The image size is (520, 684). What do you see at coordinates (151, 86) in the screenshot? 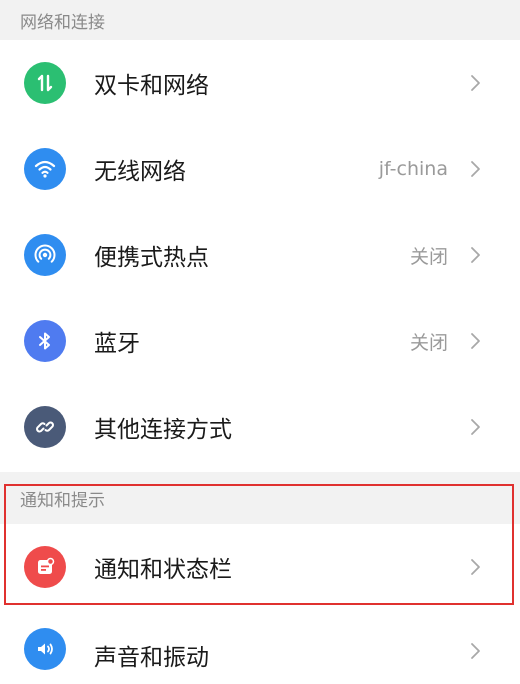
I see `settings-item-label: 双卡和网络` at bounding box center [151, 86].